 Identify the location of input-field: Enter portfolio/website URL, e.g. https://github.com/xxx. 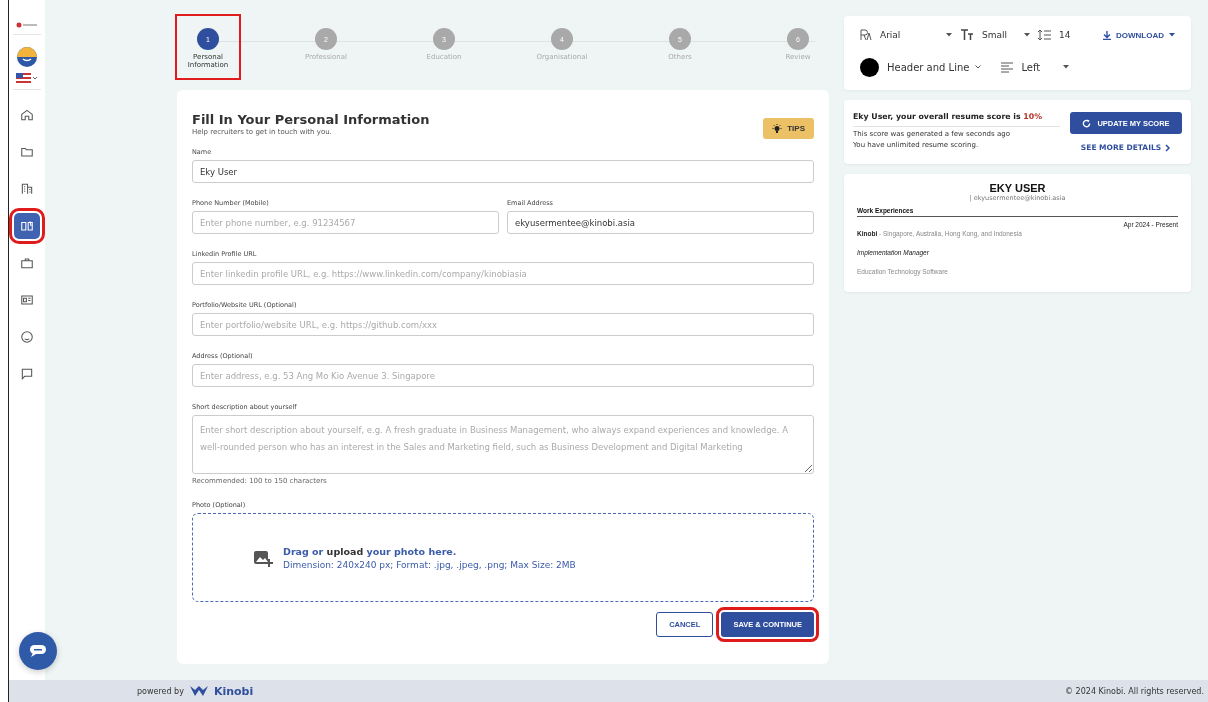
(503, 324).